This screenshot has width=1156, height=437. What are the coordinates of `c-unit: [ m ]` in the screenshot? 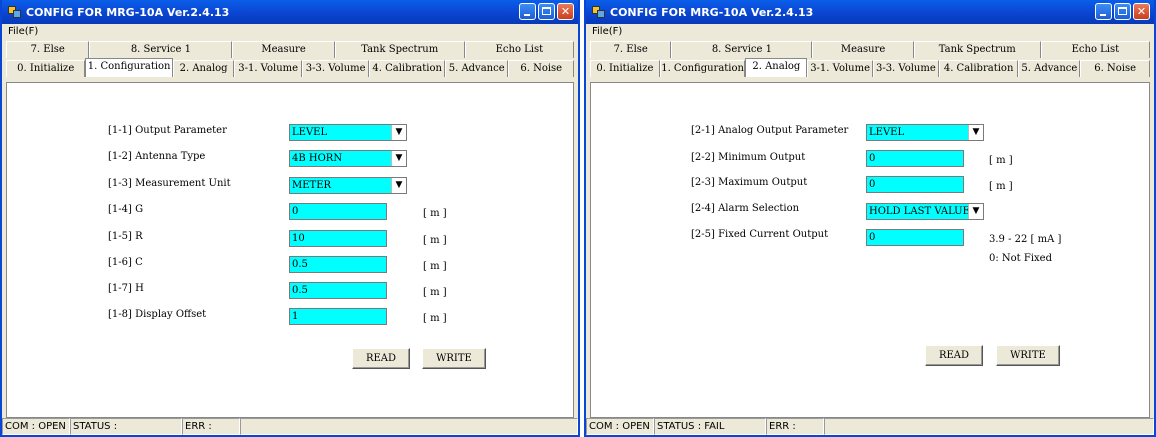 It's located at (435, 266).